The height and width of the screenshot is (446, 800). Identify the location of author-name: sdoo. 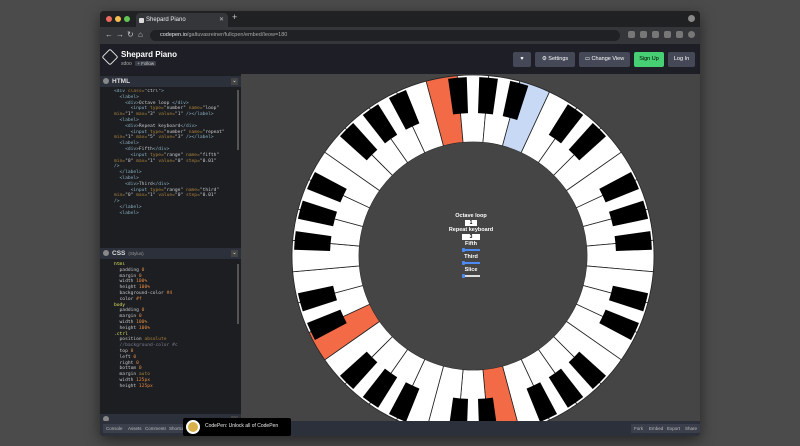
(126, 64).